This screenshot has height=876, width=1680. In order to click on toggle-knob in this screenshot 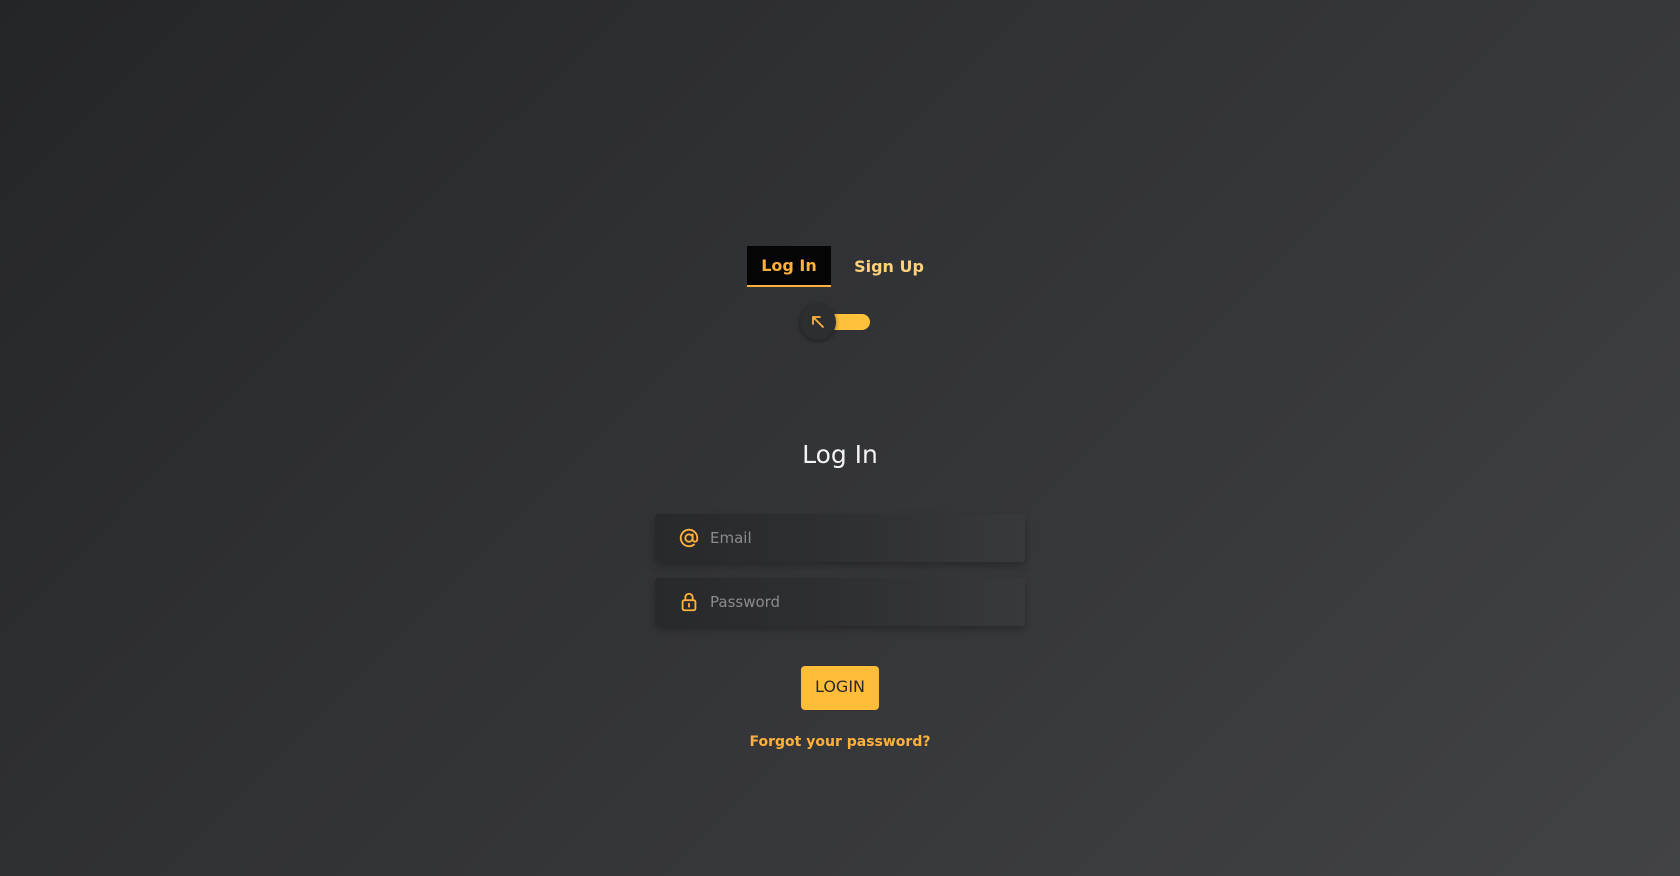, I will do `click(818, 322)`.